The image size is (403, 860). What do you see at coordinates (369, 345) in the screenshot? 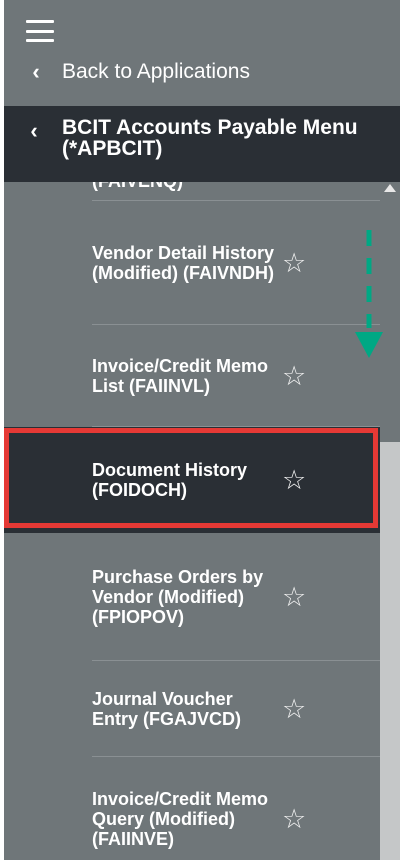
I see `annotation-arrowhead` at bounding box center [369, 345].